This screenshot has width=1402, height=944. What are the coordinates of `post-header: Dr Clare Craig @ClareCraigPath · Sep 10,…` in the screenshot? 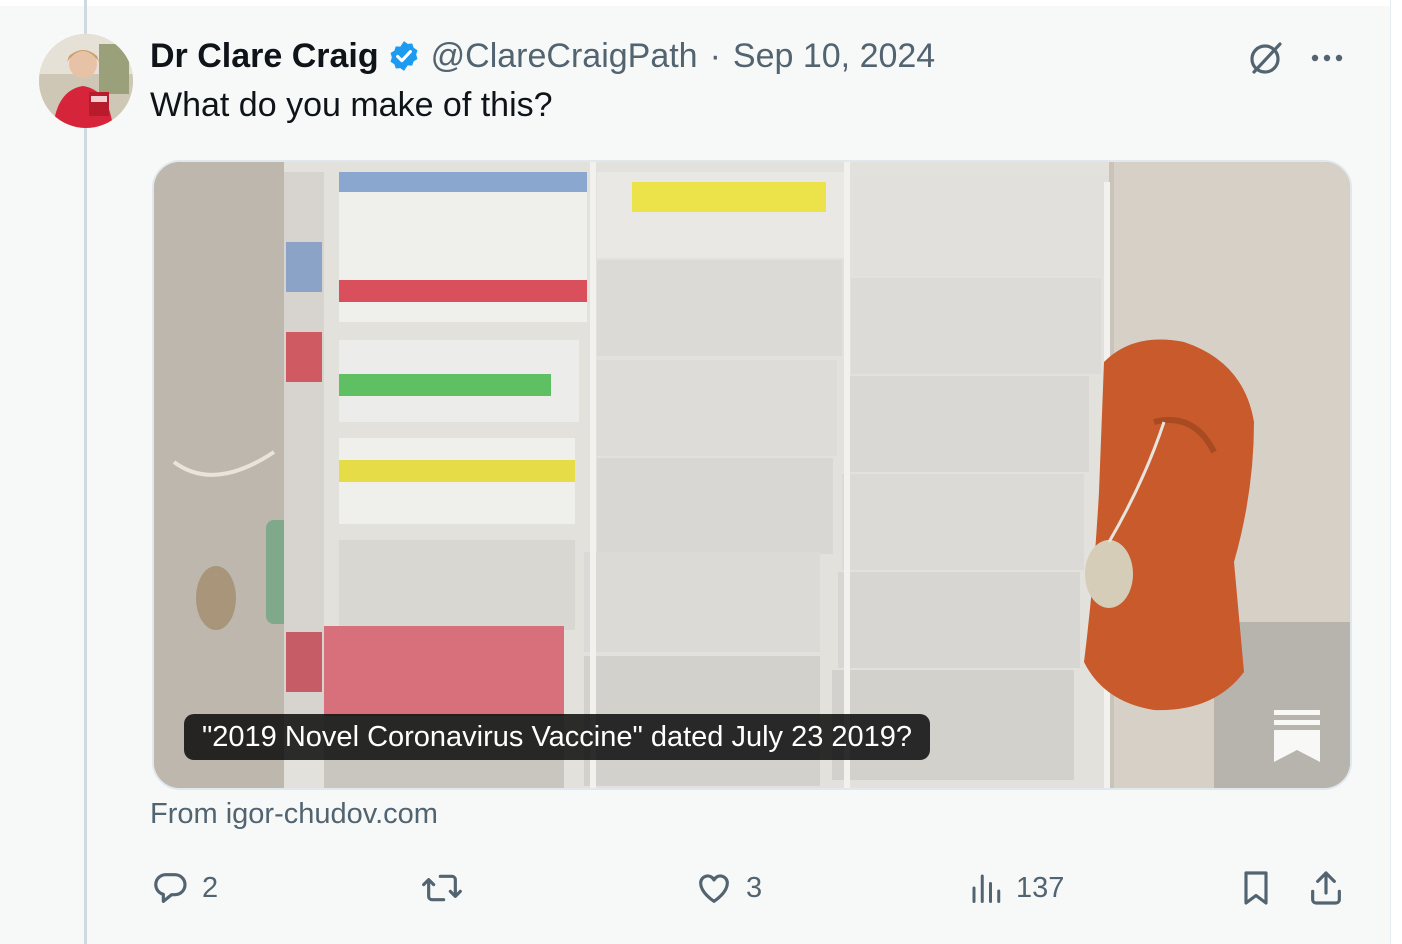 It's located at (542, 56).